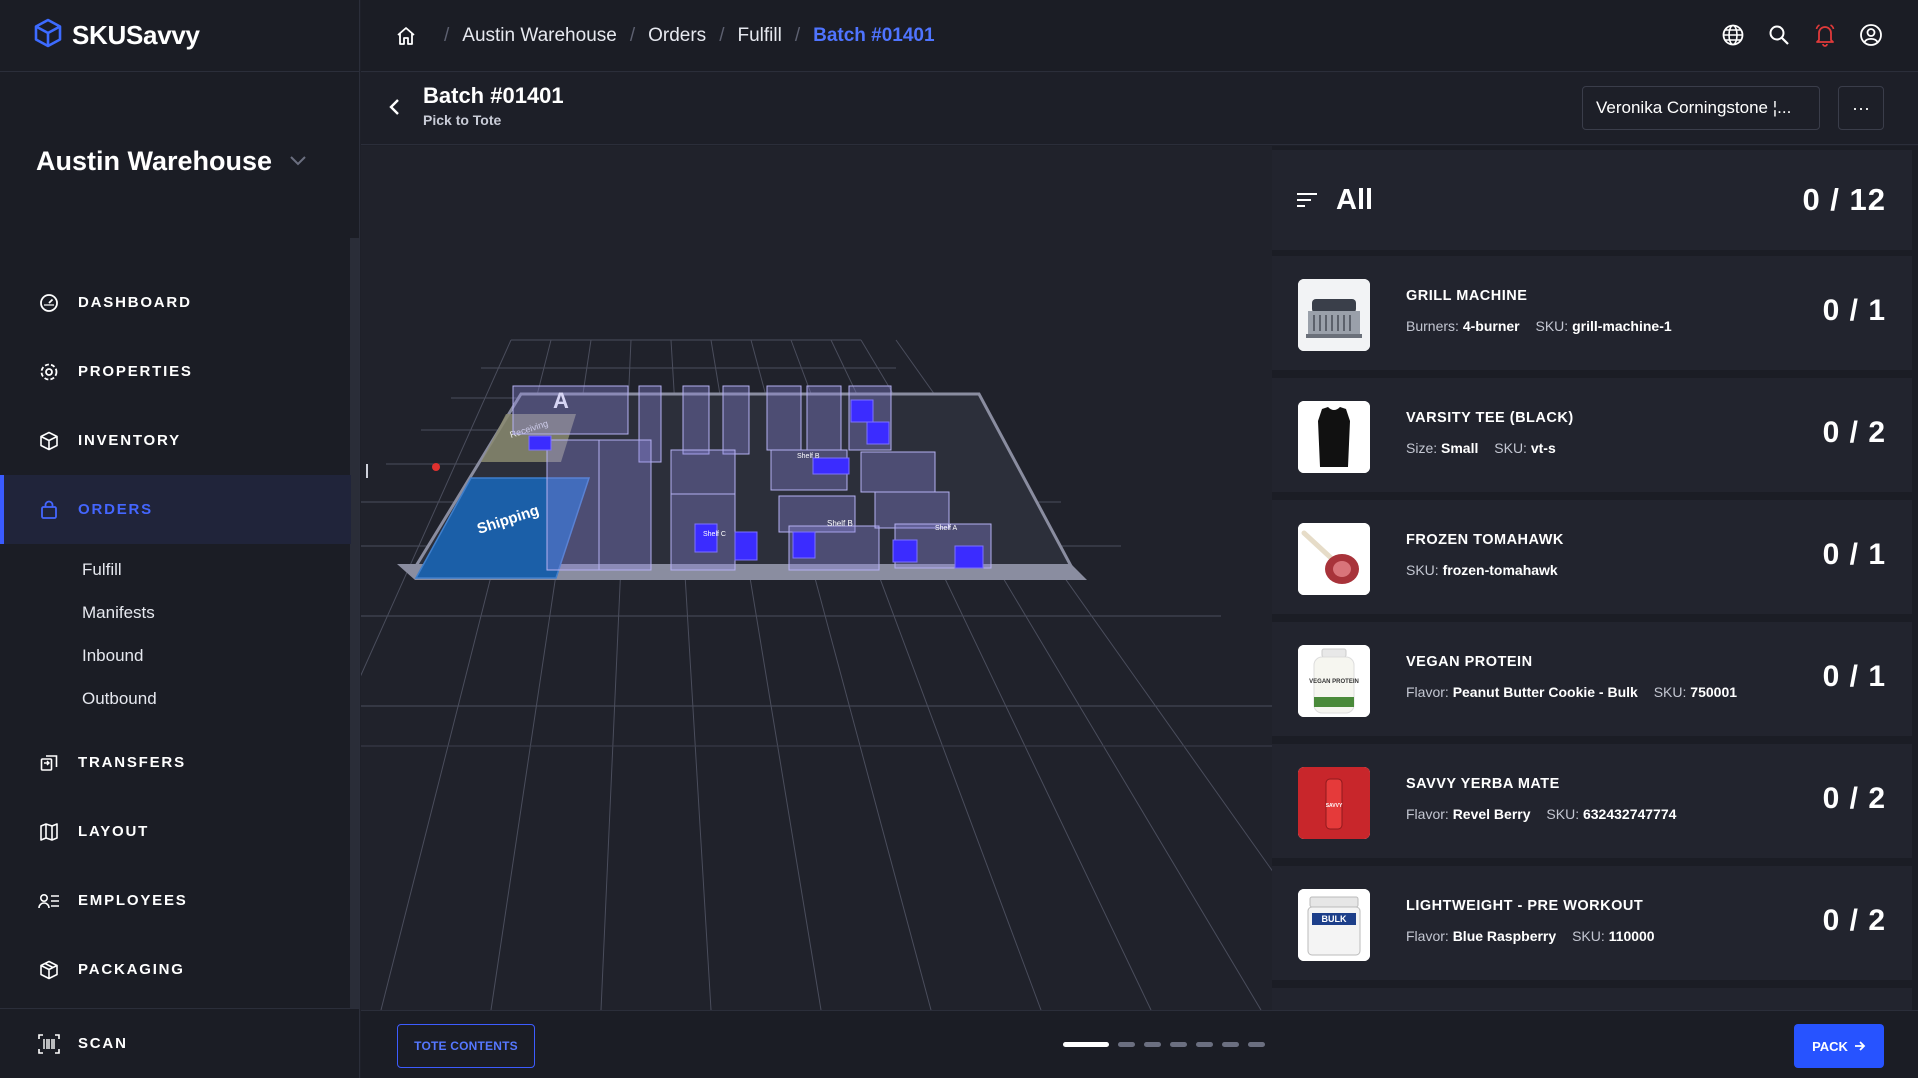  Describe the element at coordinates (175, 969) in the screenshot. I see `sidebar-item-packaging: PACKAGING` at that location.